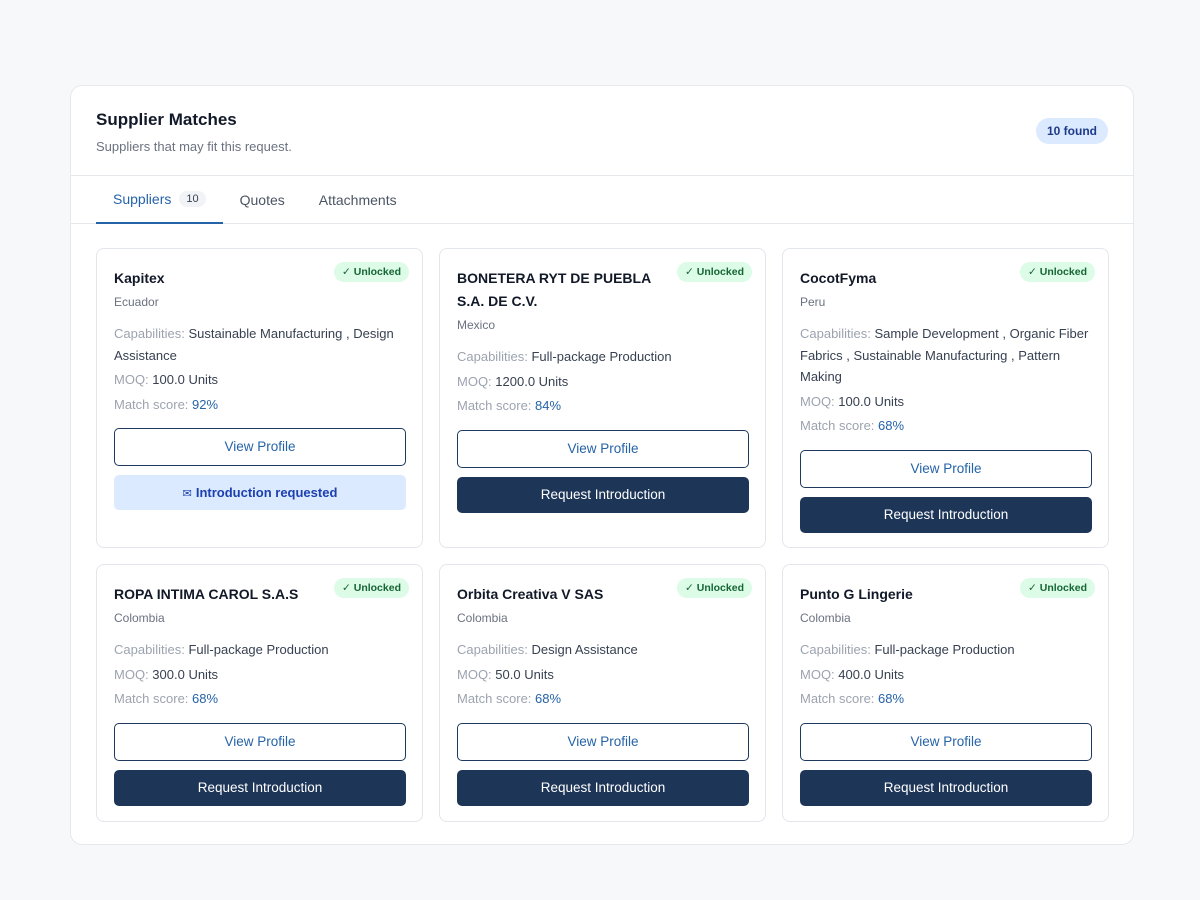  I want to click on supplier-country: Mexico, so click(476, 325).